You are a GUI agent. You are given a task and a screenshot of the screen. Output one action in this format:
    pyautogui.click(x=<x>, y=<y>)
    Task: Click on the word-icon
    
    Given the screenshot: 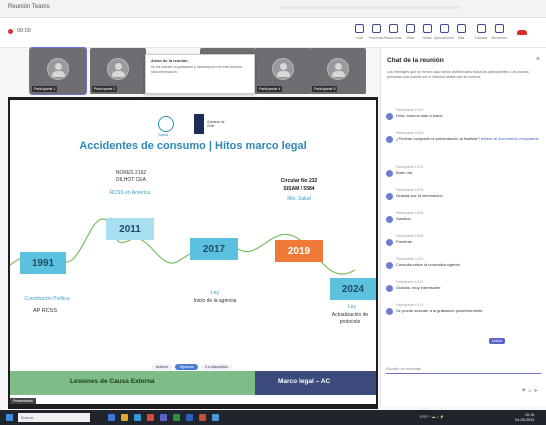 What is the action you would take?
    pyautogui.click(x=189, y=417)
    